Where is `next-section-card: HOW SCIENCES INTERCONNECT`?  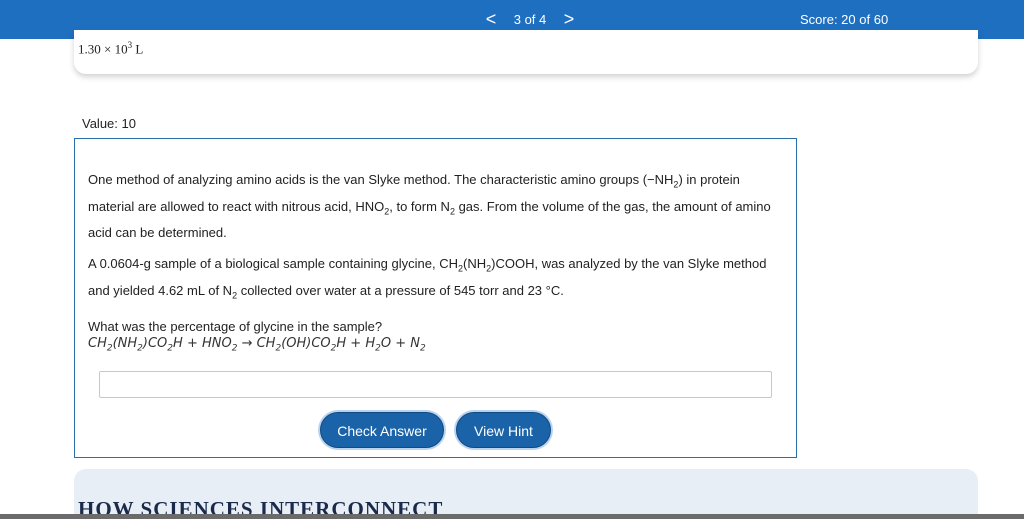 next-section-card: HOW SCIENCES INTERCONNECT is located at coordinates (526, 494).